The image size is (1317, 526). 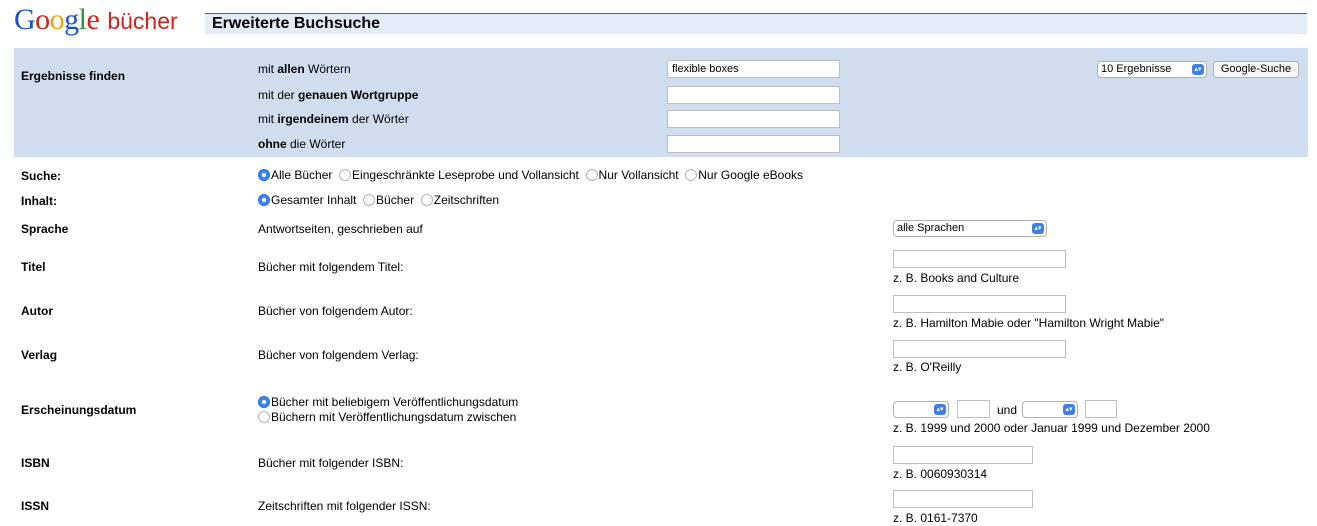 I want to click on autor-description: Bücher von folgendem Autor:, so click(x=335, y=311).